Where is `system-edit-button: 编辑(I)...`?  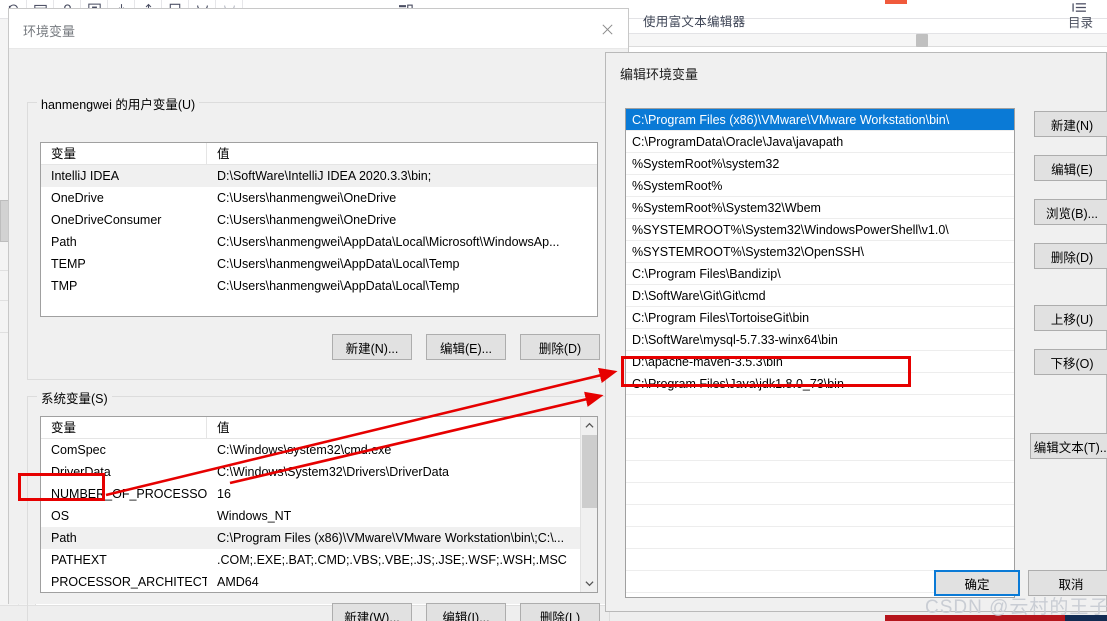 system-edit-button: 编辑(I)... is located at coordinates (466, 612).